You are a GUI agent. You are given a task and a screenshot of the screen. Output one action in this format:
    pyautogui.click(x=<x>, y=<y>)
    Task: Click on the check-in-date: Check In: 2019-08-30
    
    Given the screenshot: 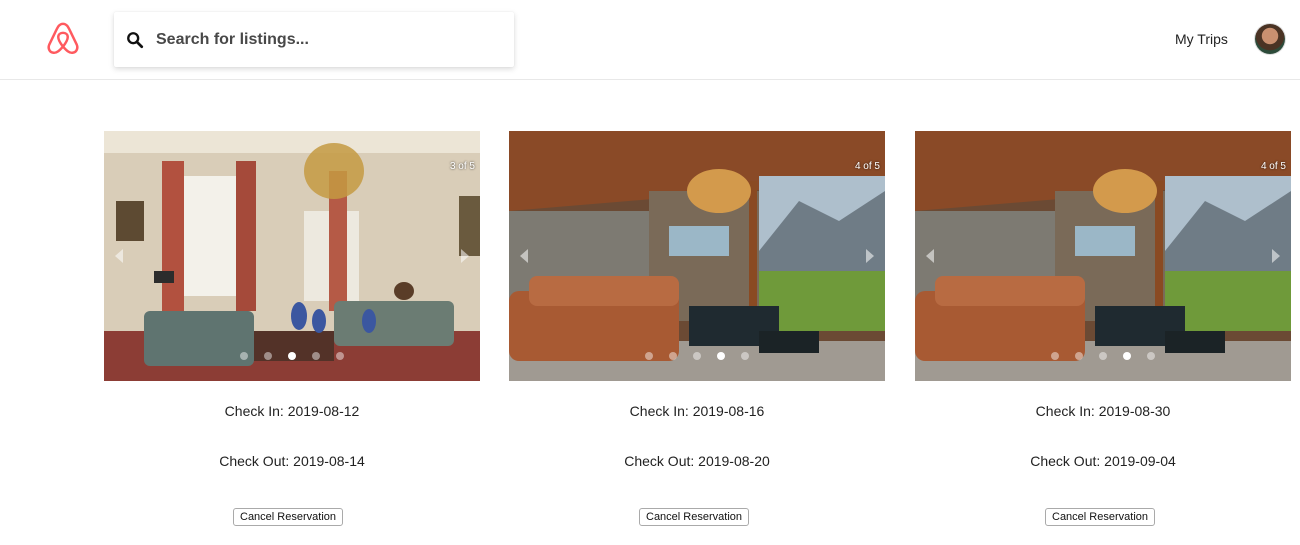 What is the action you would take?
    pyautogui.click(x=1103, y=411)
    